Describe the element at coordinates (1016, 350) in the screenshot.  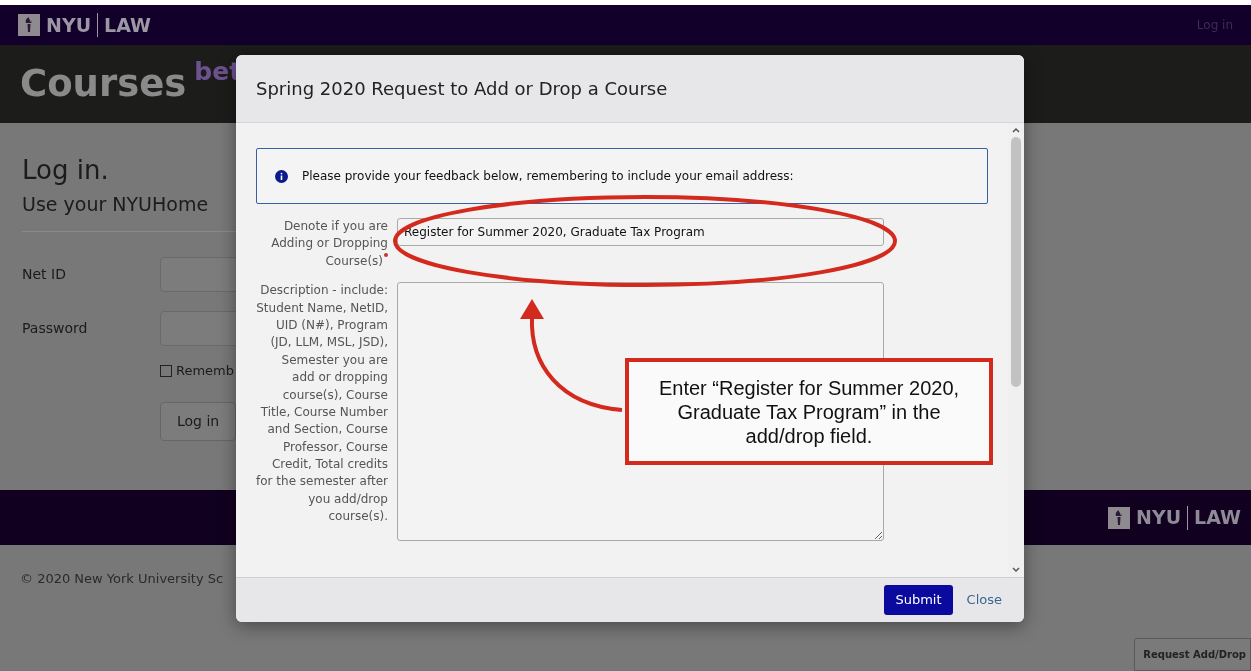
I see `scrollbar` at that location.